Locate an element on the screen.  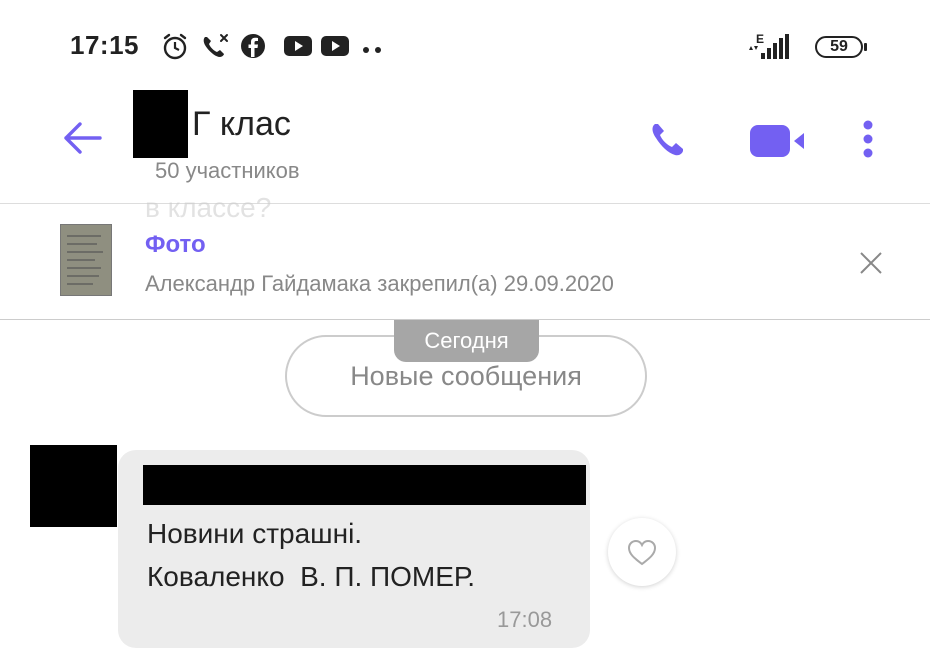
signal-icon: E is located at coordinates (771, 49).